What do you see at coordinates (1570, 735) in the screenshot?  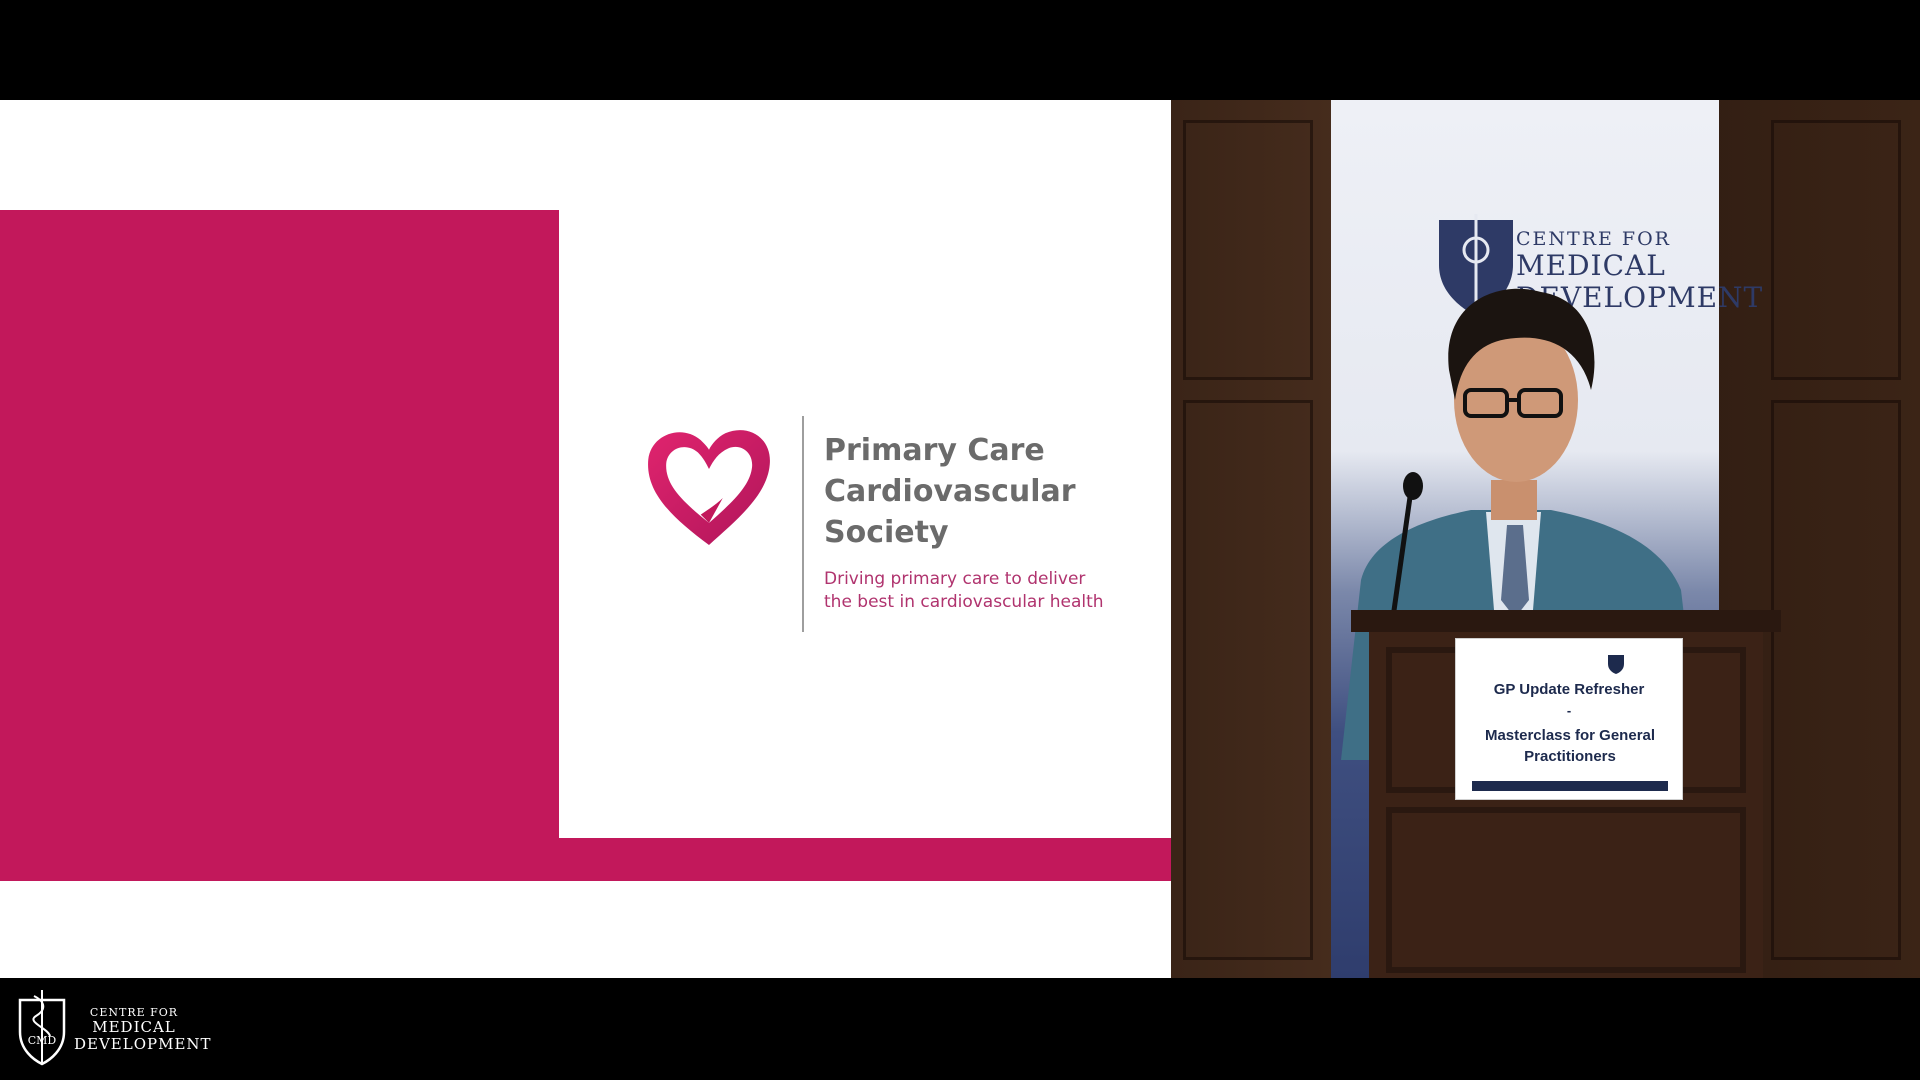 I see `sign-subtitle-line: Masterclass for General` at bounding box center [1570, 735].